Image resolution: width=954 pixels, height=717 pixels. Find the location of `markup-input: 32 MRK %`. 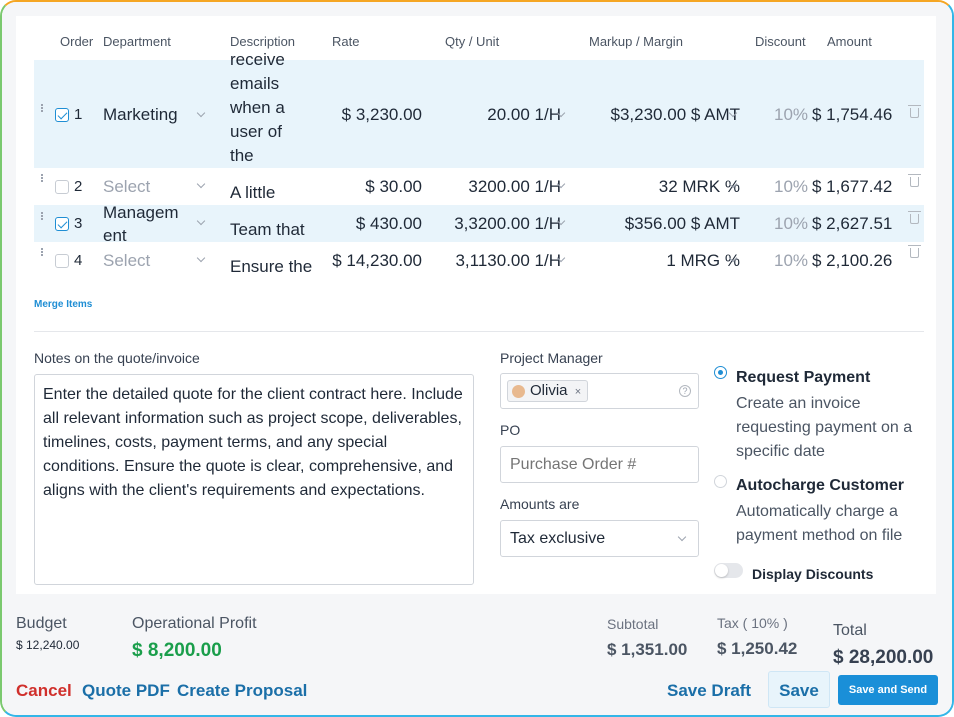

markup-input: 32 MRK % is located at coordinates (699, 187).